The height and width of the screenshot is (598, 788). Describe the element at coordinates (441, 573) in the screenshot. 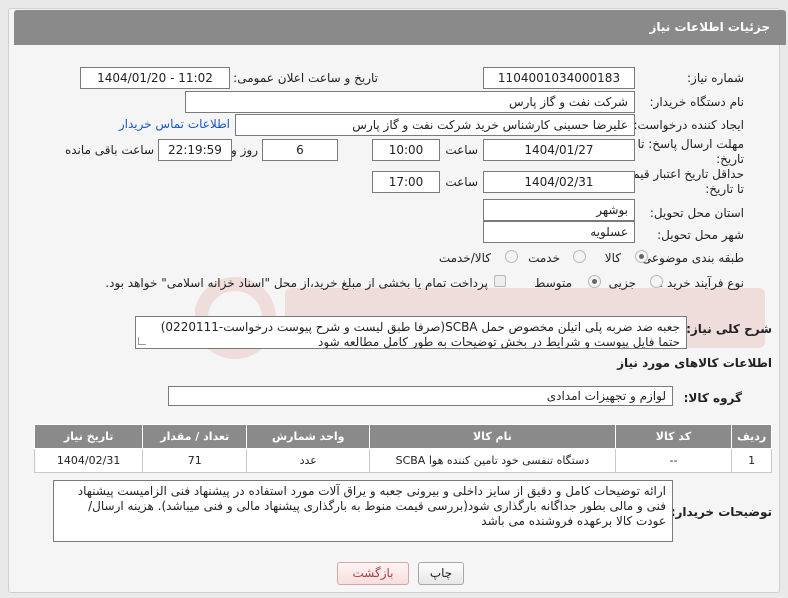

I see `print-button: چاپ` at that location.